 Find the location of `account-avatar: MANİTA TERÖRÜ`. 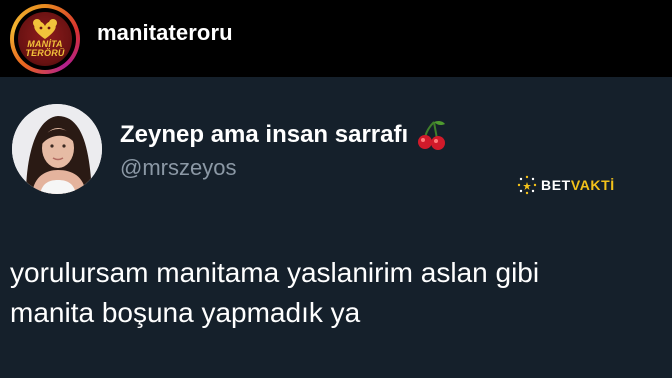

account-avatar: MANİTA TERÖRÜ is located at coordinates (45, 39).